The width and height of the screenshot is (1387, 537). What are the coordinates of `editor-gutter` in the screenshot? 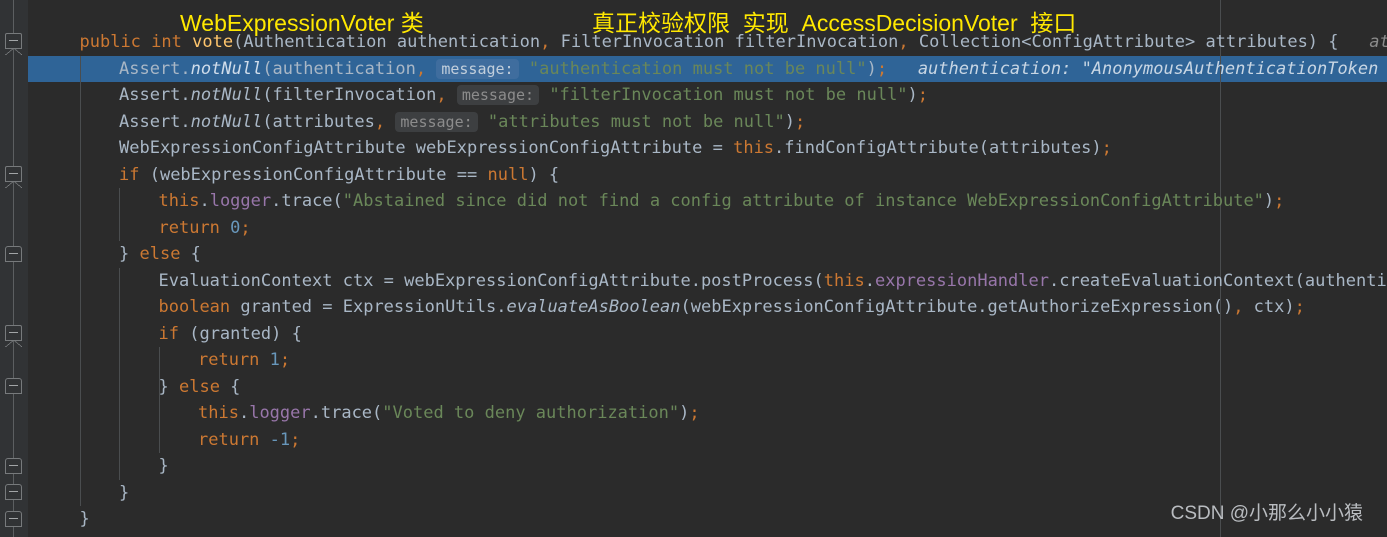 It's located at (14, 268).